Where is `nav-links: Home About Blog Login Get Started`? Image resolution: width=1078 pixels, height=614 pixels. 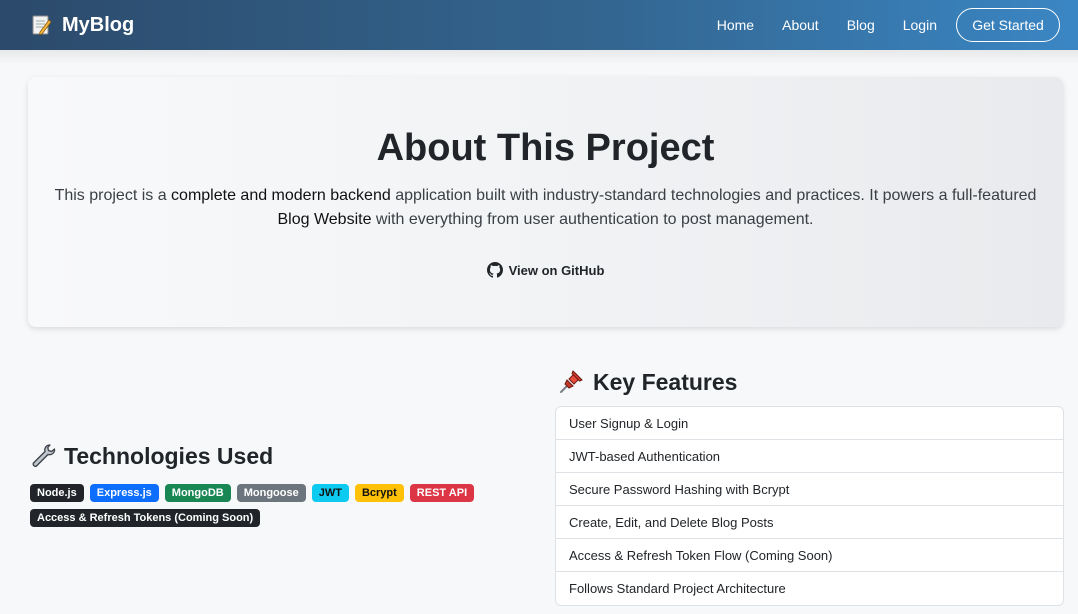 nav-links: Home About Blog Login Get Started is located at coordinates (881, 25).